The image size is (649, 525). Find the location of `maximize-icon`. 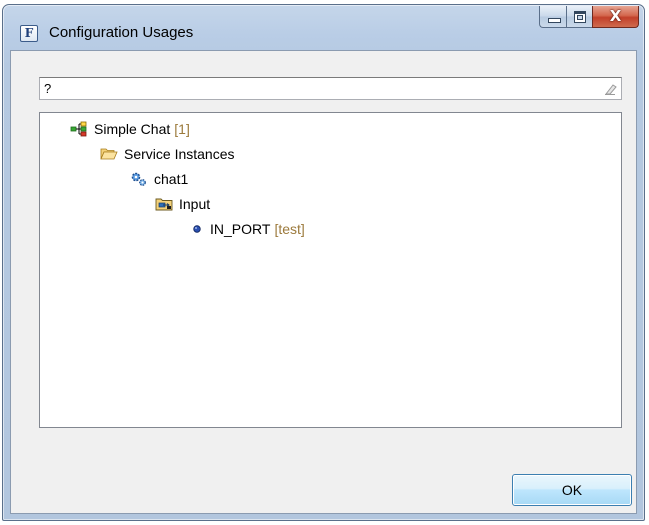

maximize-icon is located at coordinates (580, 17).